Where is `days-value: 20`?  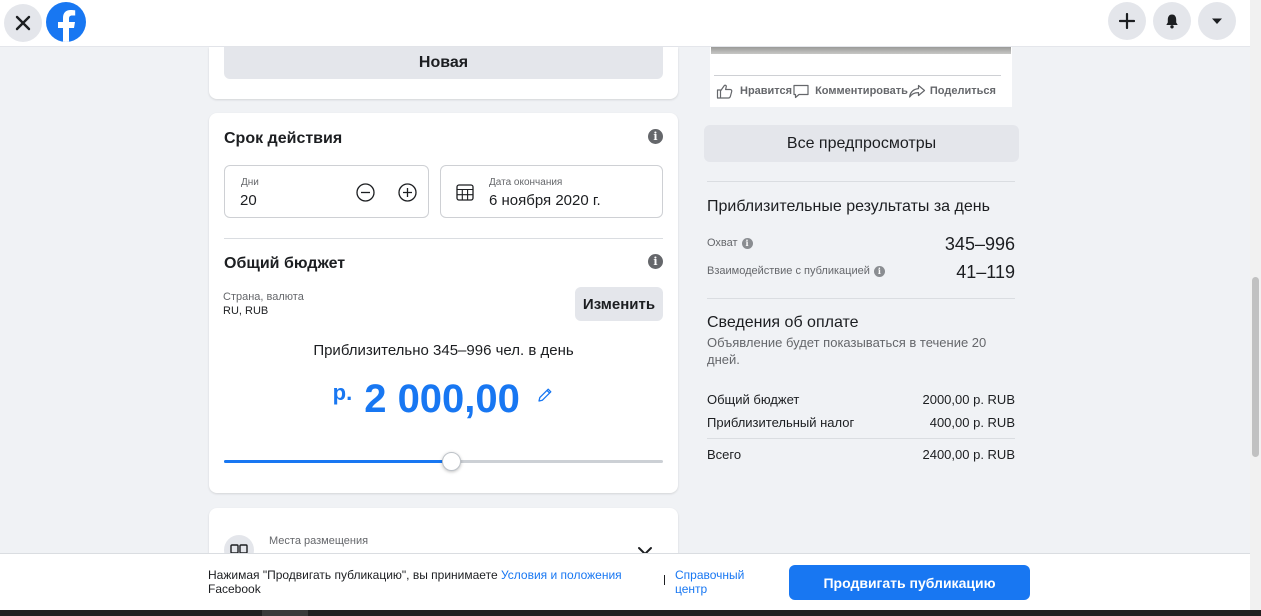
days-value: 20 is located at coordinates (248, 200).